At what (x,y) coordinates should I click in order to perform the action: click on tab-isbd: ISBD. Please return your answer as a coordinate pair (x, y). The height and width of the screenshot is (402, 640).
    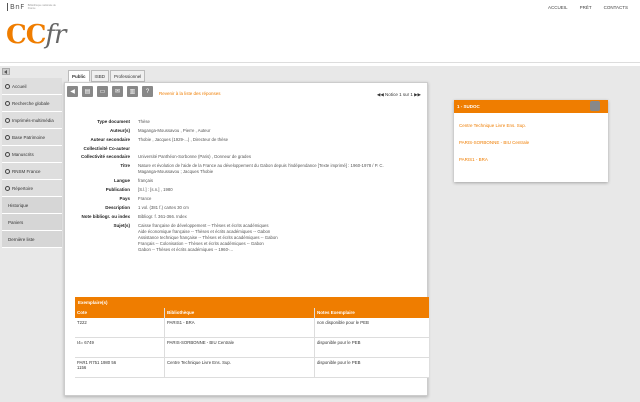
    Looking at the image, I should click on (100, 76).